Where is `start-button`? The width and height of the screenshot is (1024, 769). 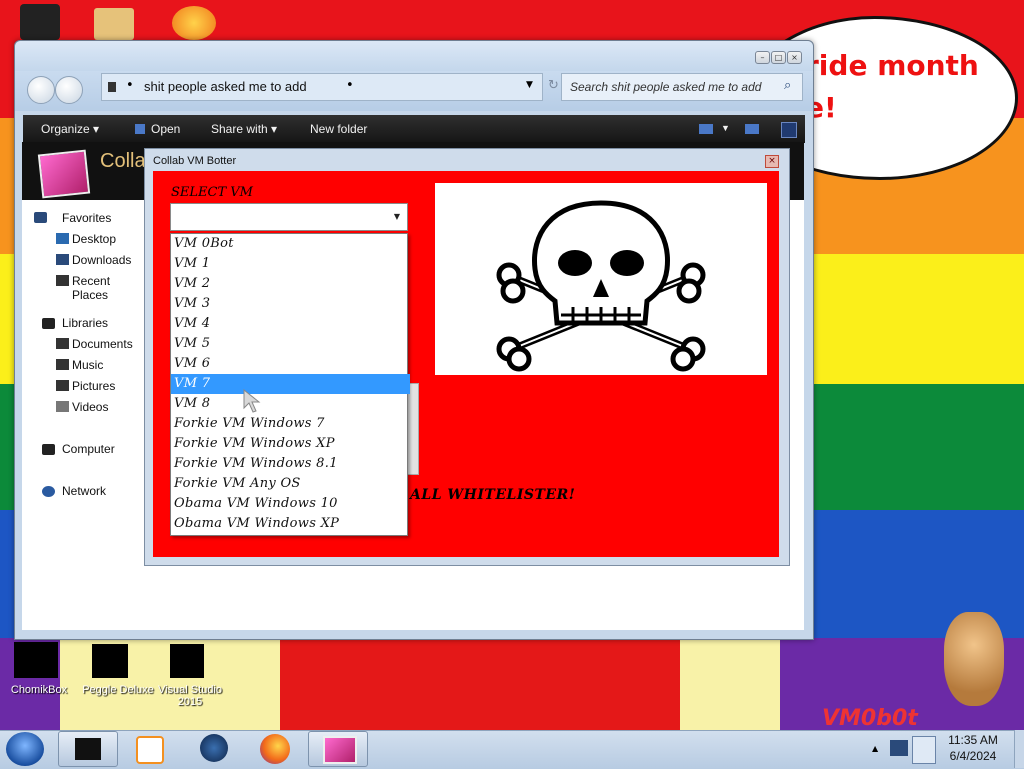 start-button is located at coordinates (25, 749).